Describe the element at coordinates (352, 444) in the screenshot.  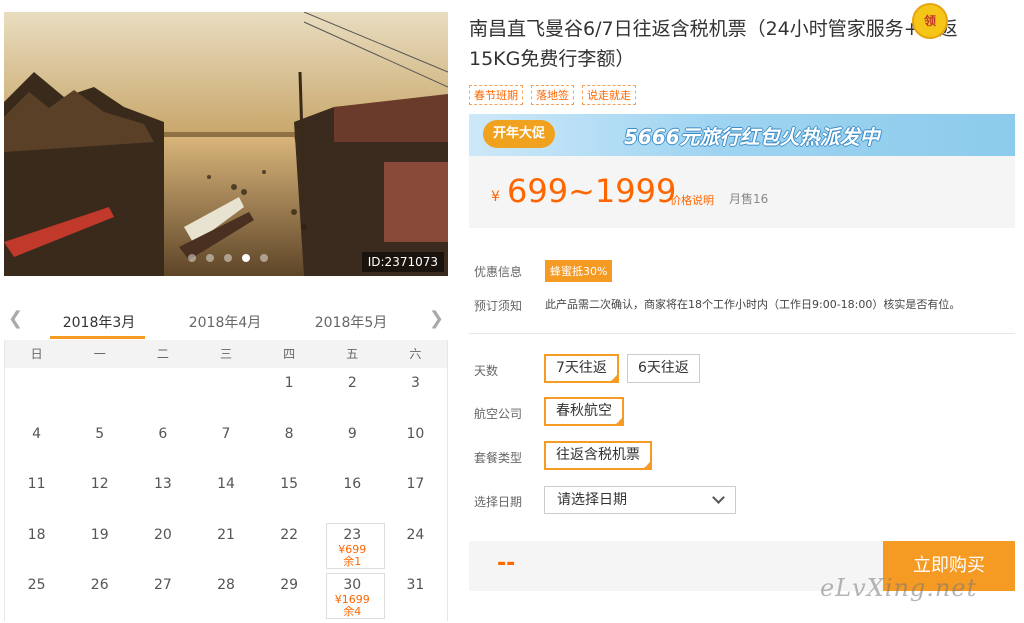
I see `calendar-day: 9` at that location.